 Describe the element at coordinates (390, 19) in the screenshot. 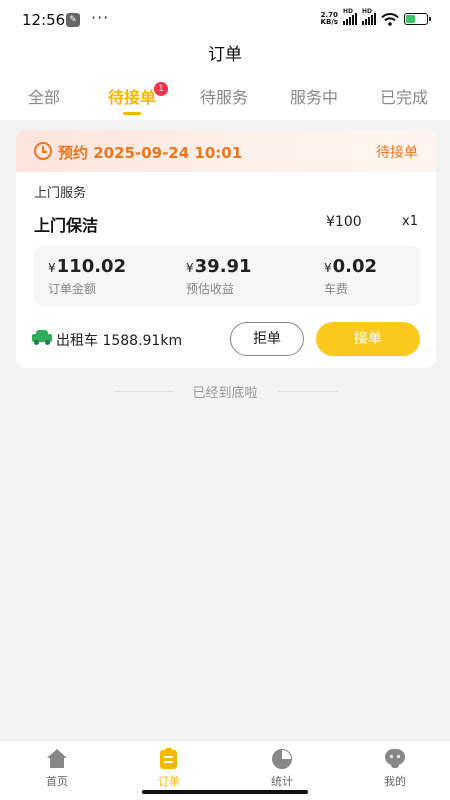

I see `wifi-icon` at that location.